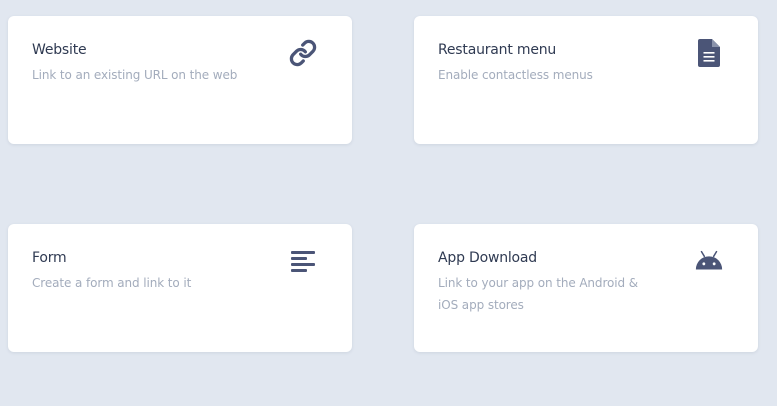  What do you see at coordinates (303, 53) in the screenshot?
I see `link-icon` at bounding box center [303, 53].